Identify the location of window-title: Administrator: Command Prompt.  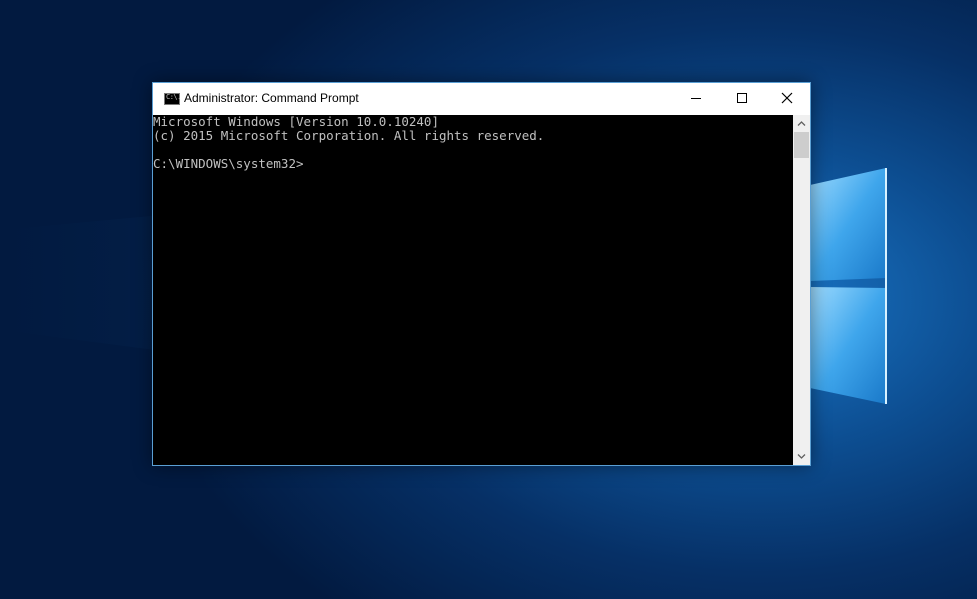
(271, 98).